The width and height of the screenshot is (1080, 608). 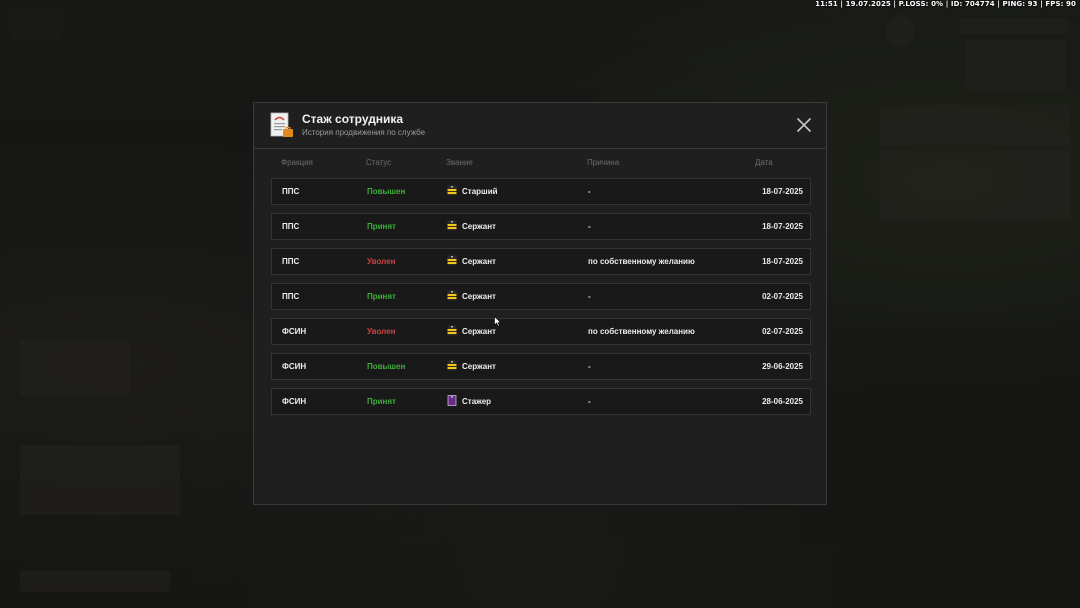 What do you see at coordinates (379, 162) in the screenshot?
I see `column-header-status: Статус` at bounding box center [379, 162].